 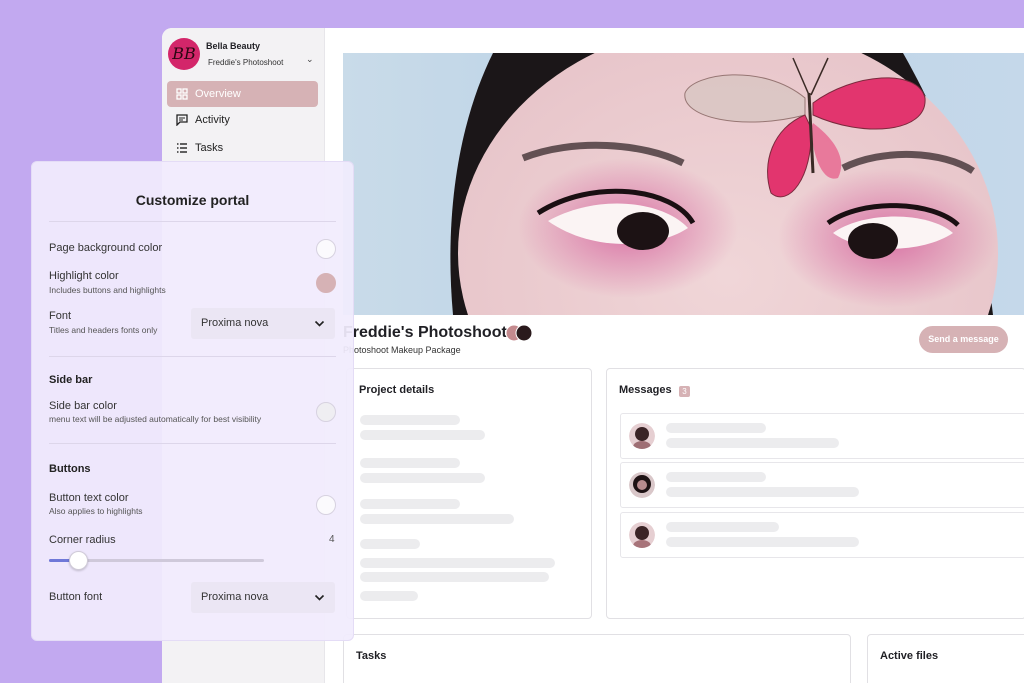 I want to click on chevron-down-icon: ⌄, so click(x=310, y=59).